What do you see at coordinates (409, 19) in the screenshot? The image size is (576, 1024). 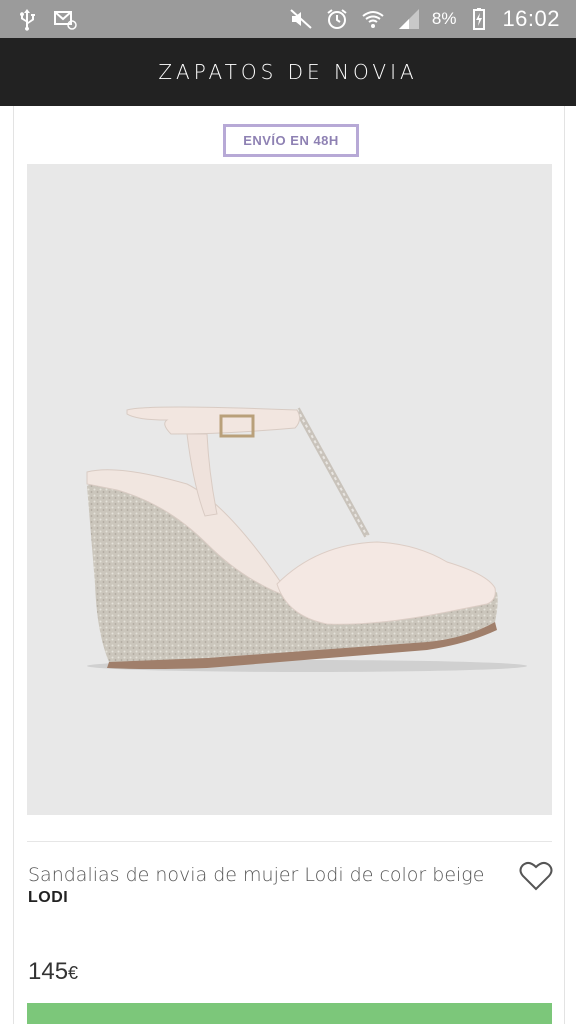 I see `signal-icon` at bounding box center [409, 19].